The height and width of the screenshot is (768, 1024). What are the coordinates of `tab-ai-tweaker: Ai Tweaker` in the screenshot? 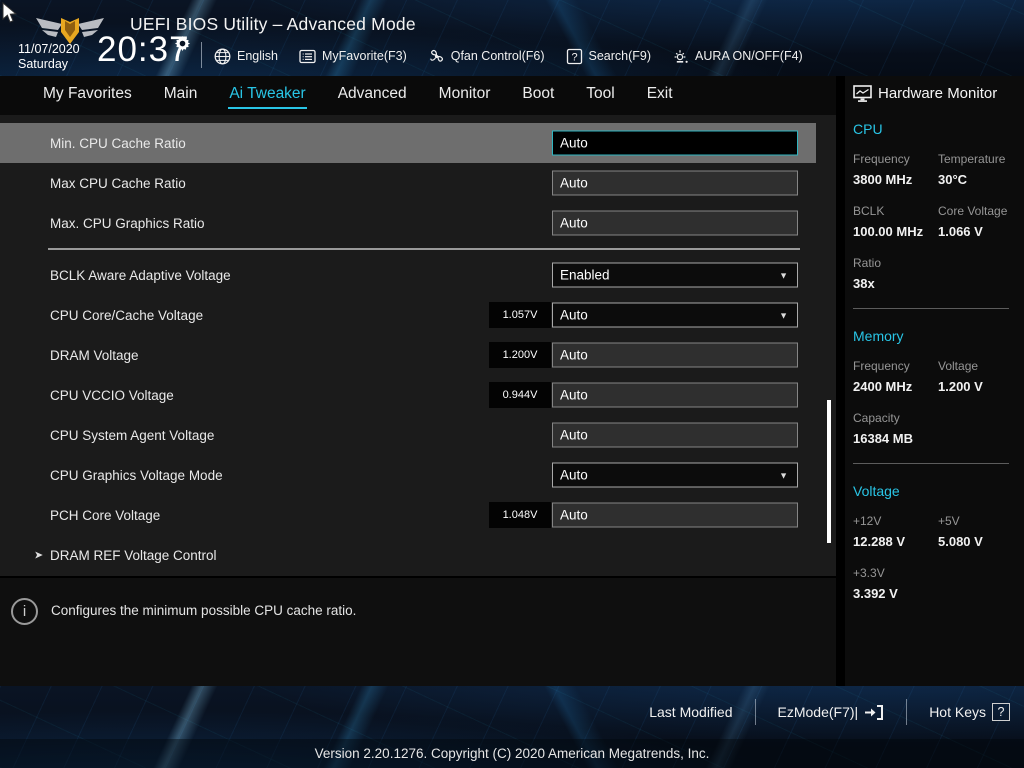 It's located at (267, 95).